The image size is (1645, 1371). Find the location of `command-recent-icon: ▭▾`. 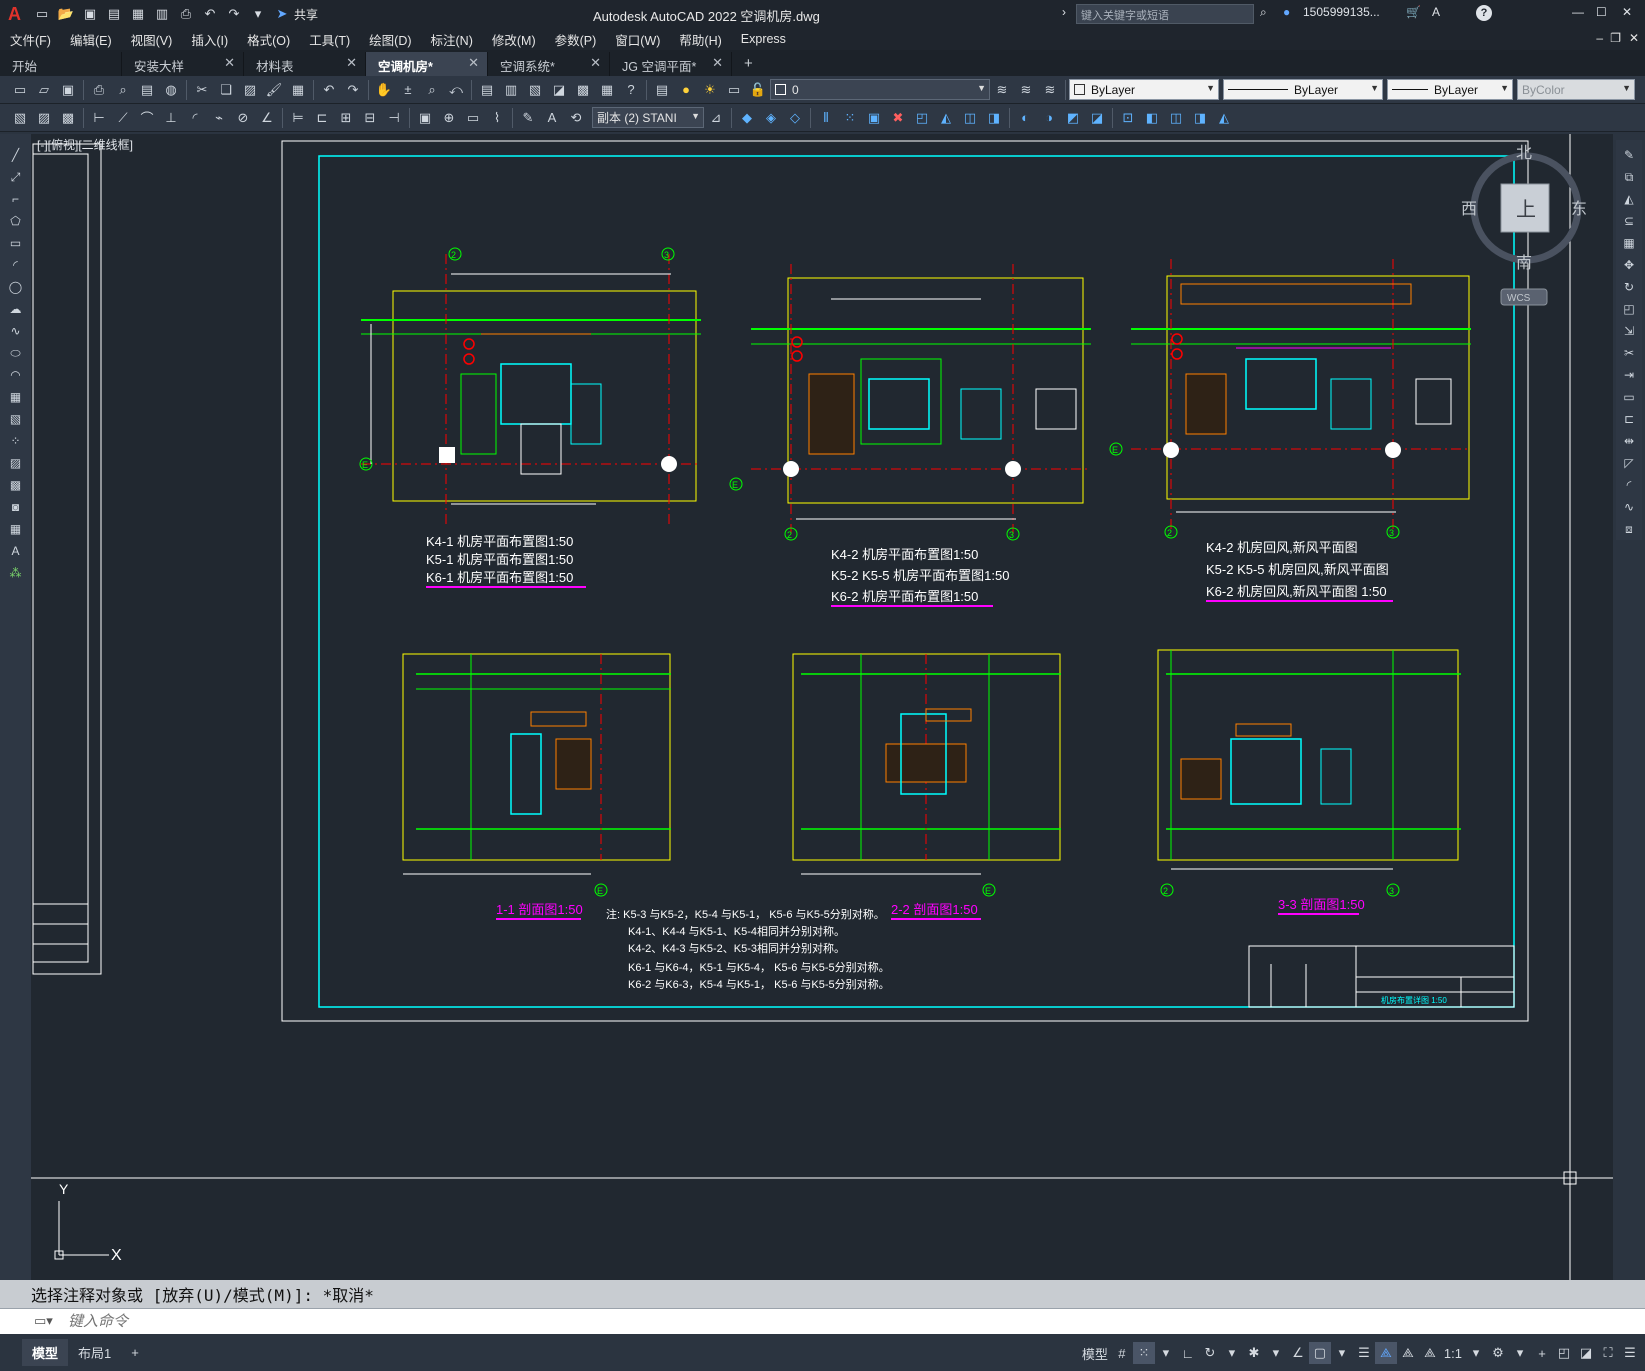

command-recent-icon: ▭▾ is located at coordinates (43, 1321).